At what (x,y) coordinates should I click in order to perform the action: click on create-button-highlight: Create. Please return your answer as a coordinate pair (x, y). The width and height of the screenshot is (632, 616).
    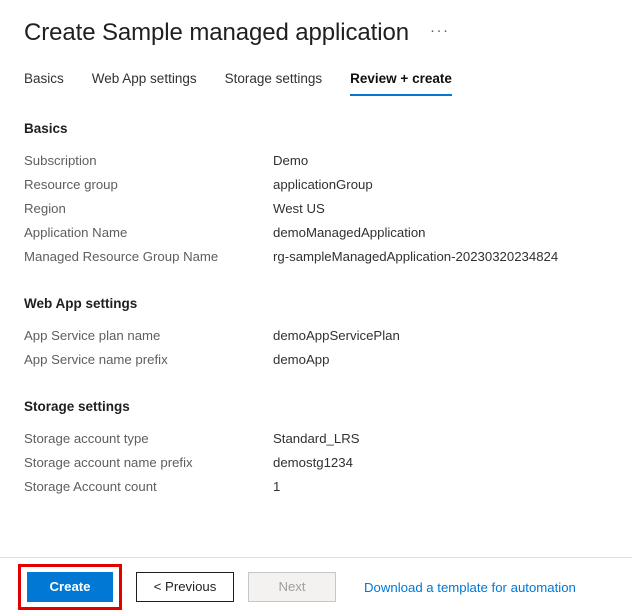
    Looking at the image, I should click on (70, 587).